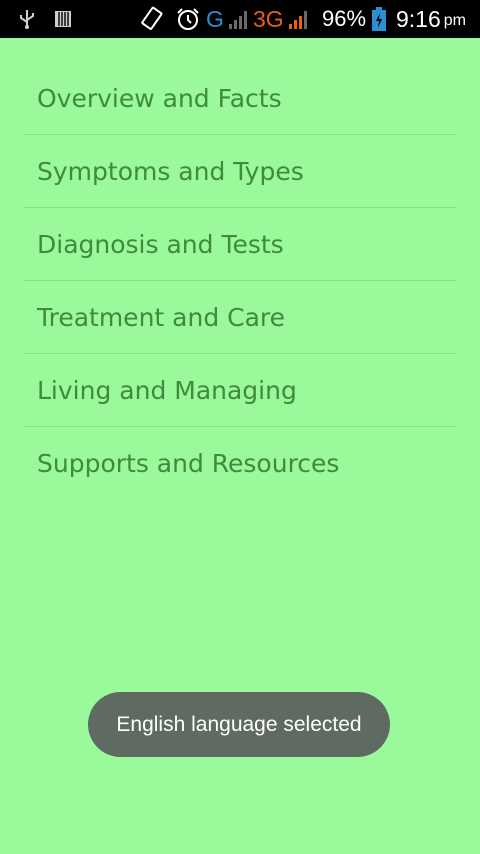 This screenshot has height=854, width=480. Describe the element at coordinates (344, 18) in the screenshot. I see `battery-percent: 96%` at that location.